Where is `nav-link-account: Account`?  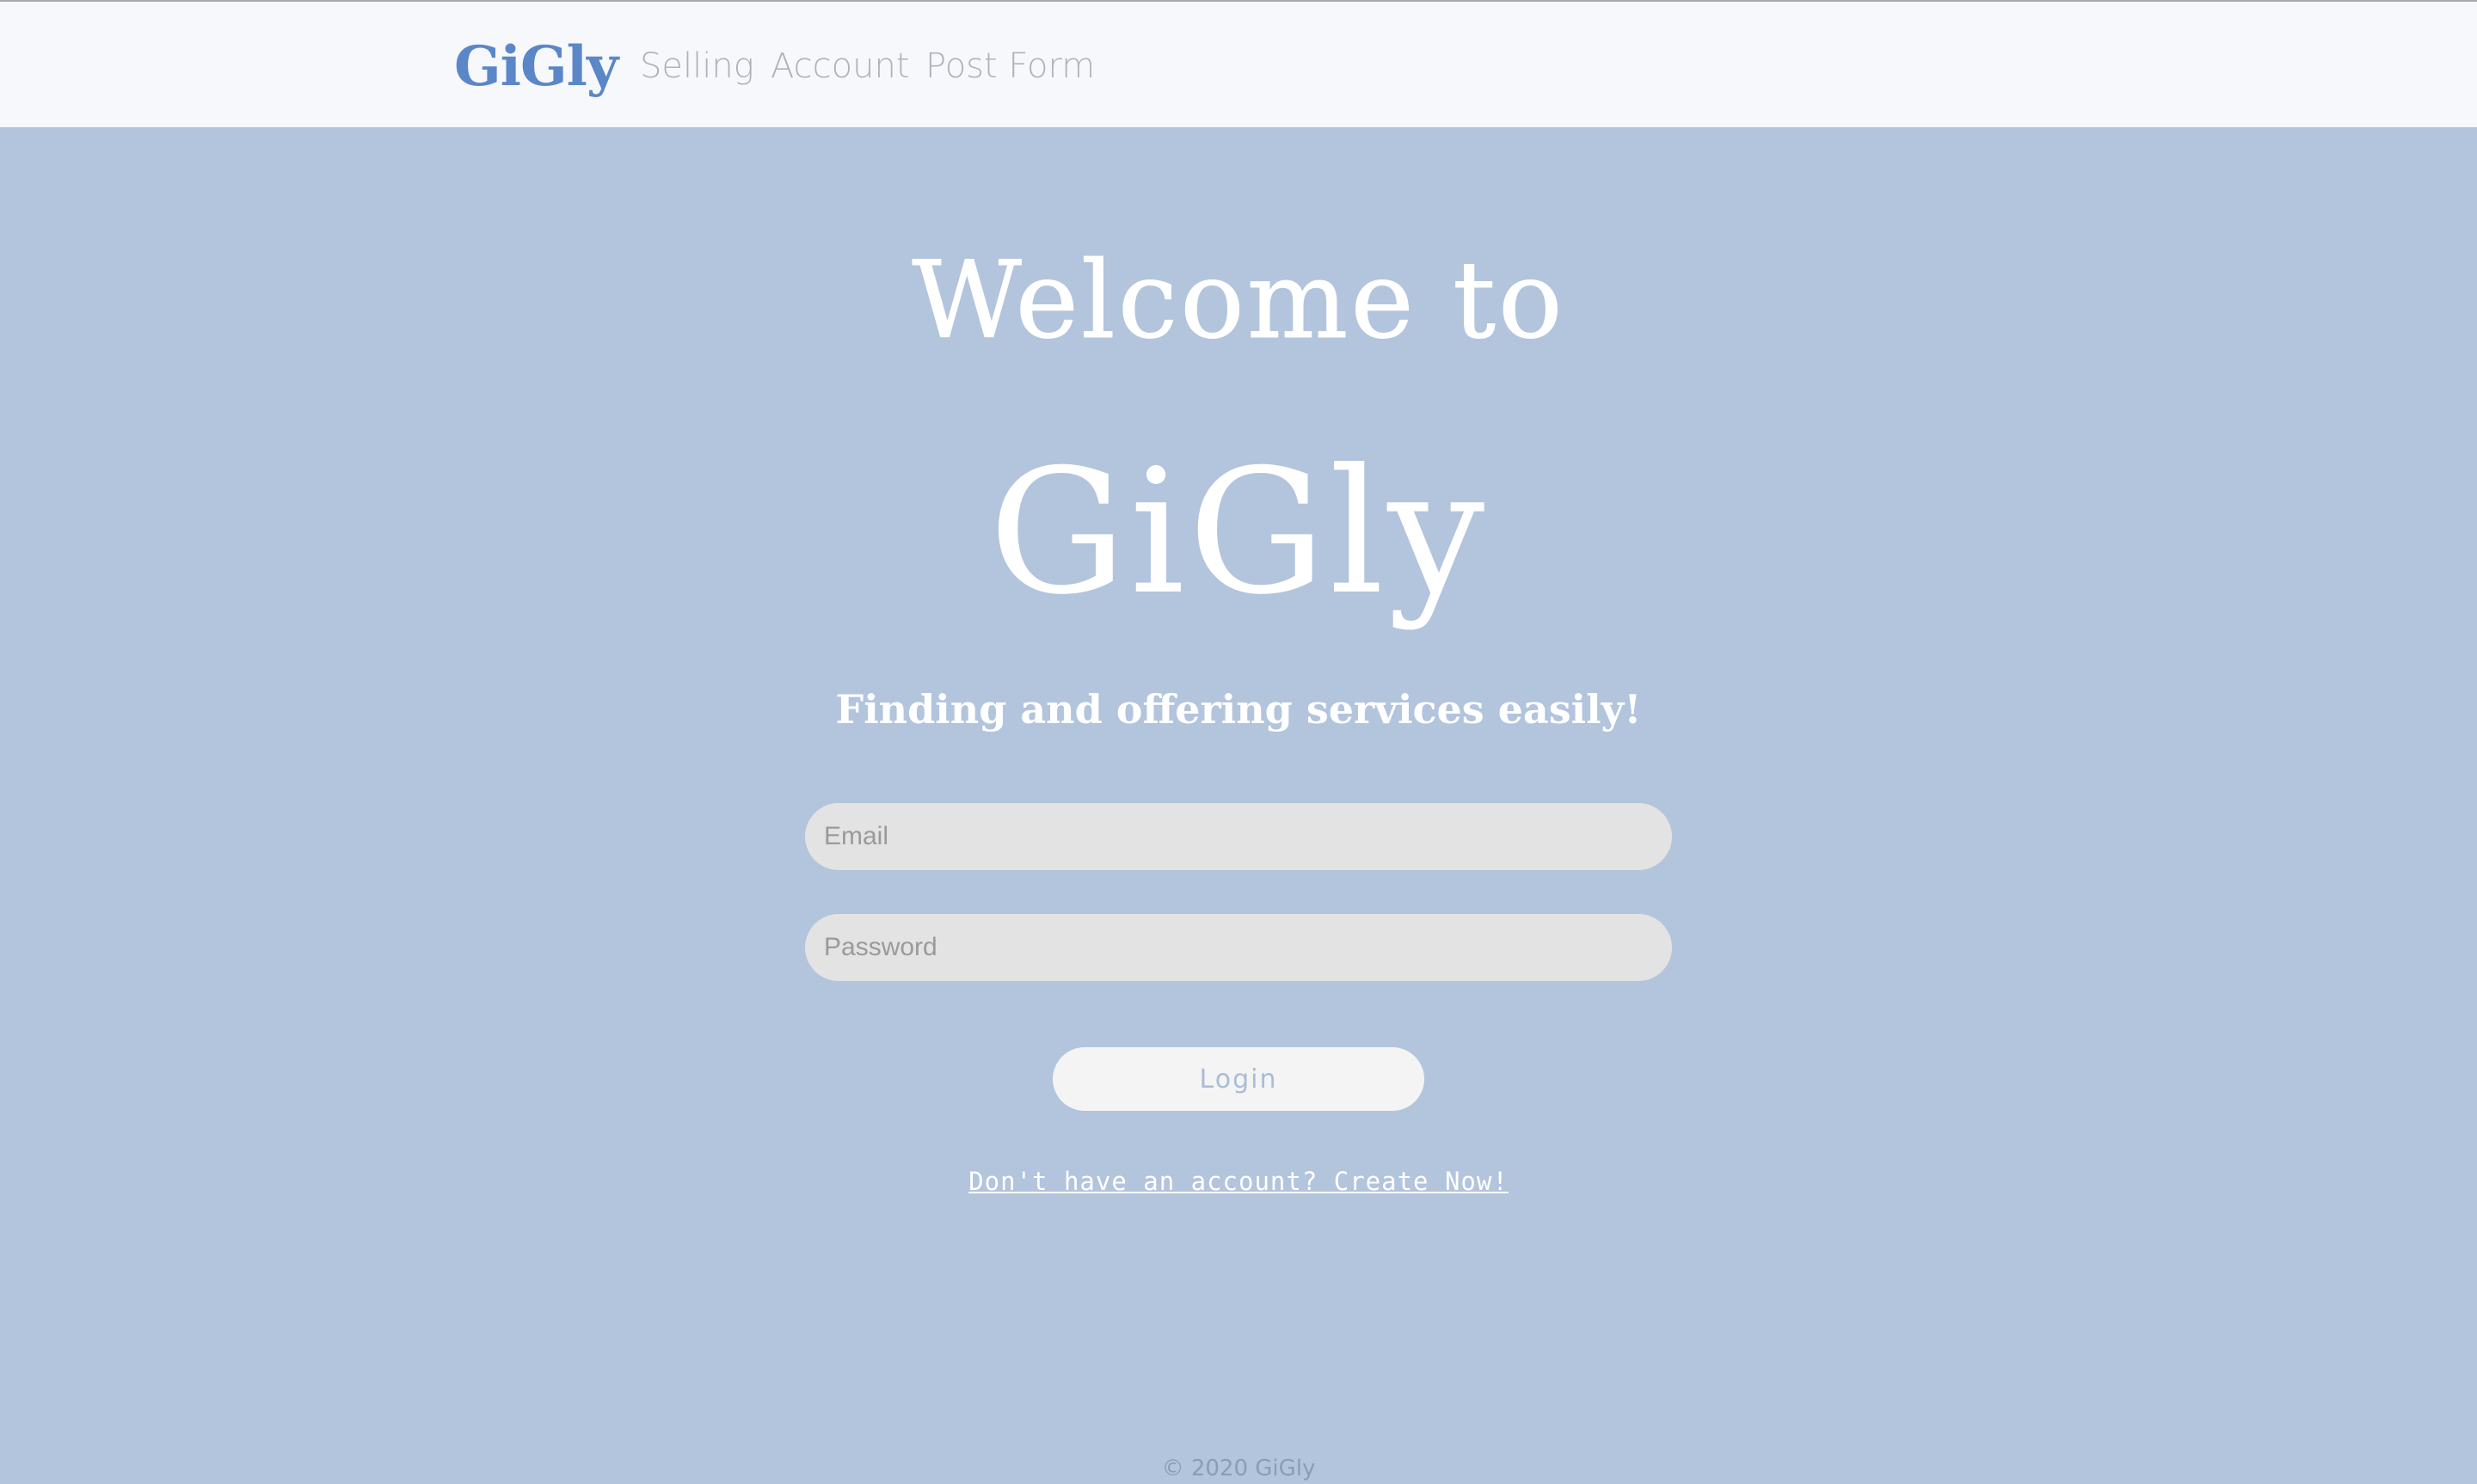
nav-link-account: Account is located at coordinates (841, 66).